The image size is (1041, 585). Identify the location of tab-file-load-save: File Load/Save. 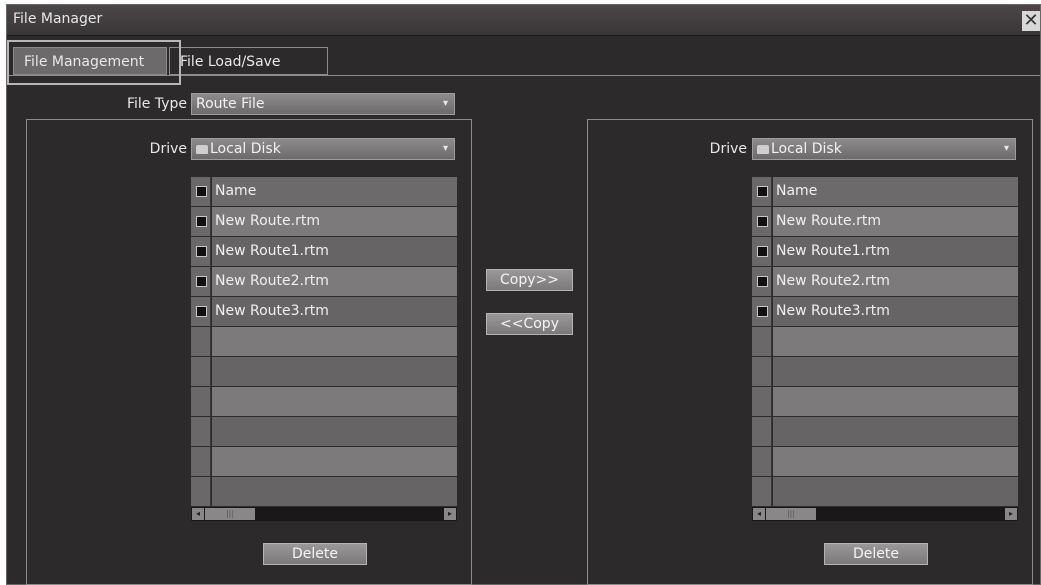
(248, 61).